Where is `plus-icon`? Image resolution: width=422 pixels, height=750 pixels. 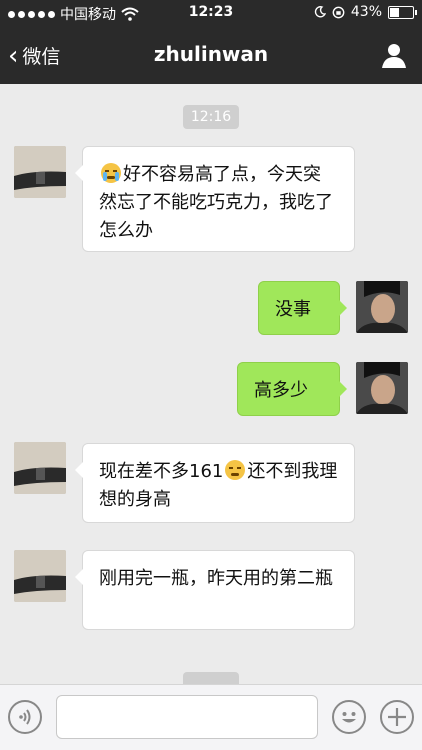 plus-icon is located at coordinates (397, 717).